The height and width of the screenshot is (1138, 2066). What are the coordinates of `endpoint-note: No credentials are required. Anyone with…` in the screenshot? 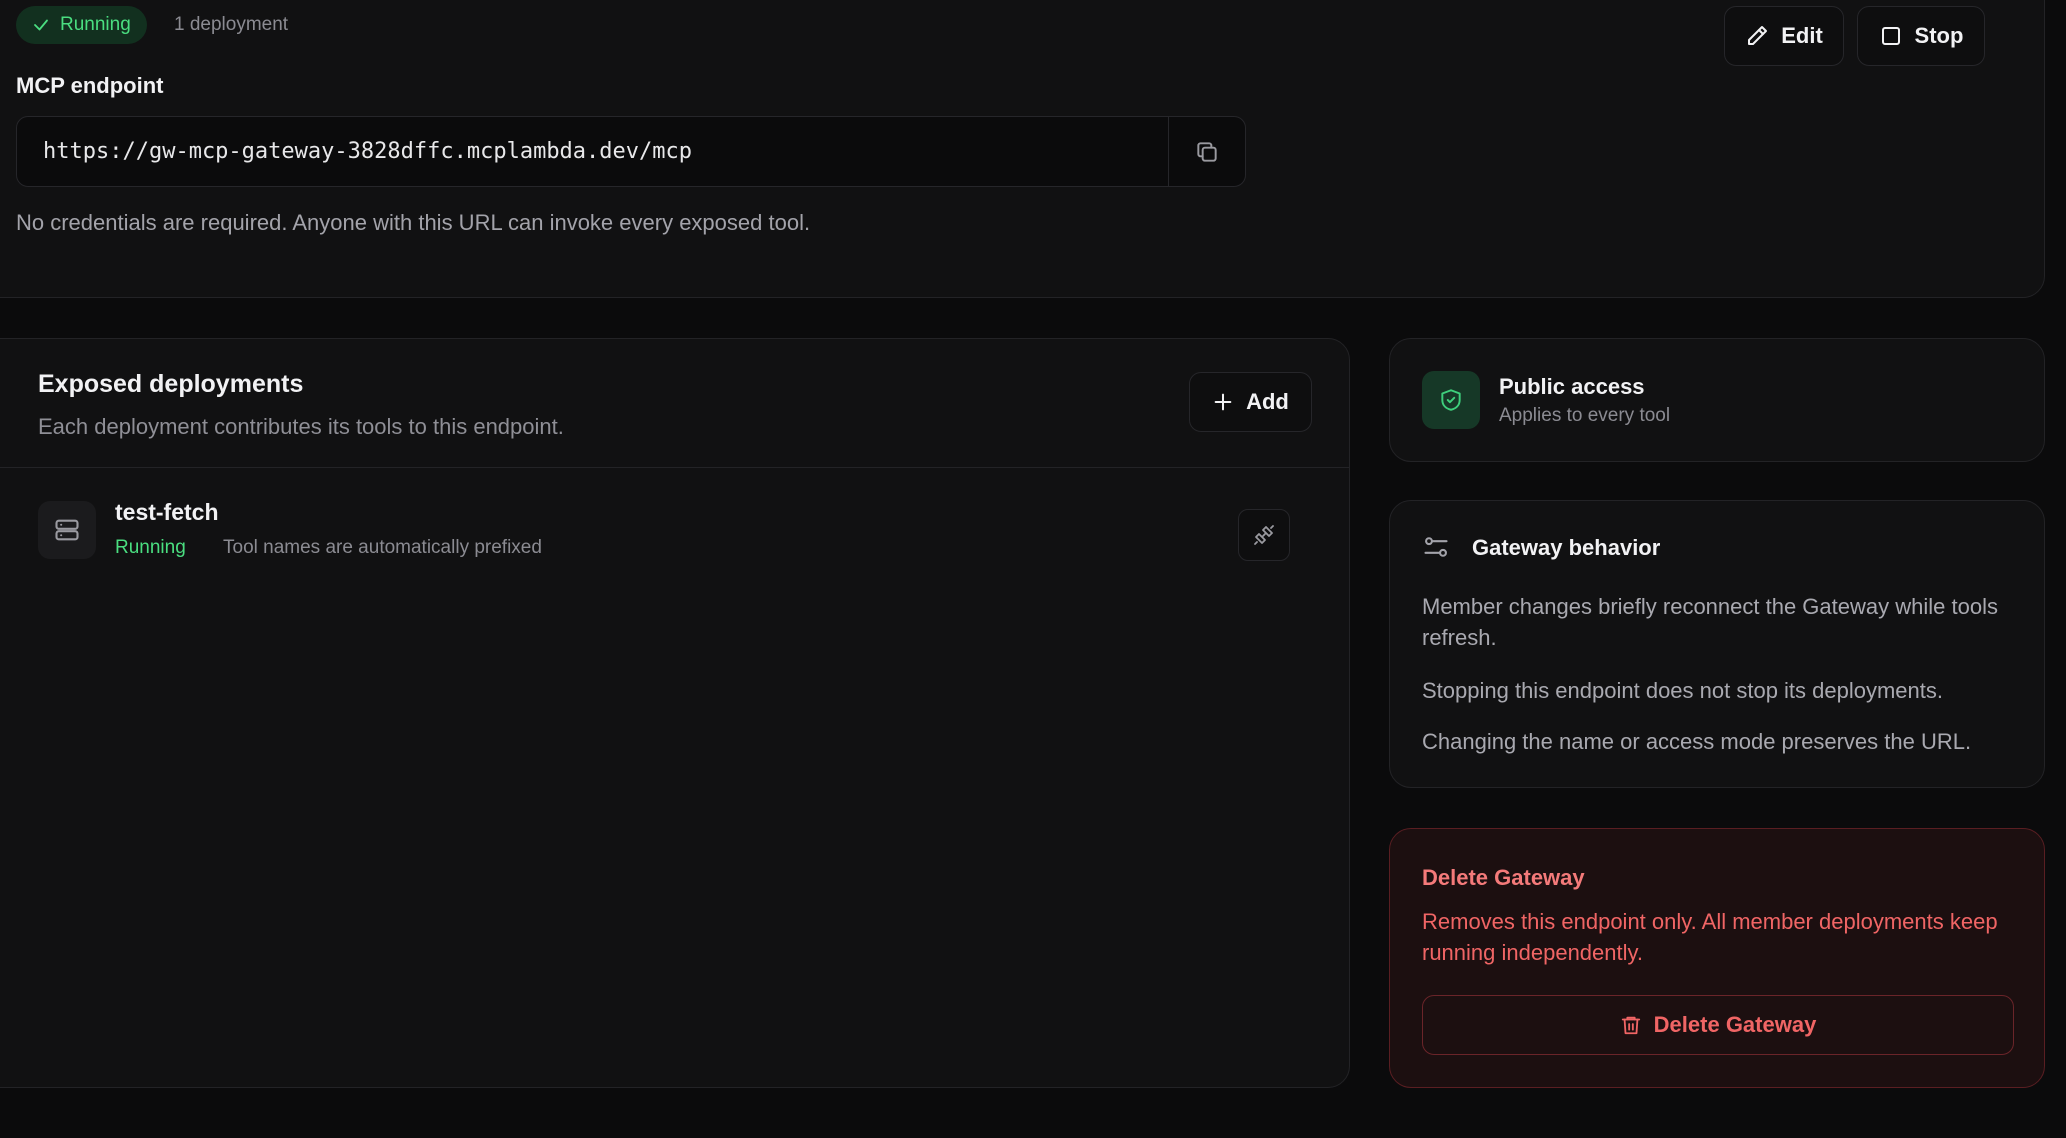 It's located at (413, 222).